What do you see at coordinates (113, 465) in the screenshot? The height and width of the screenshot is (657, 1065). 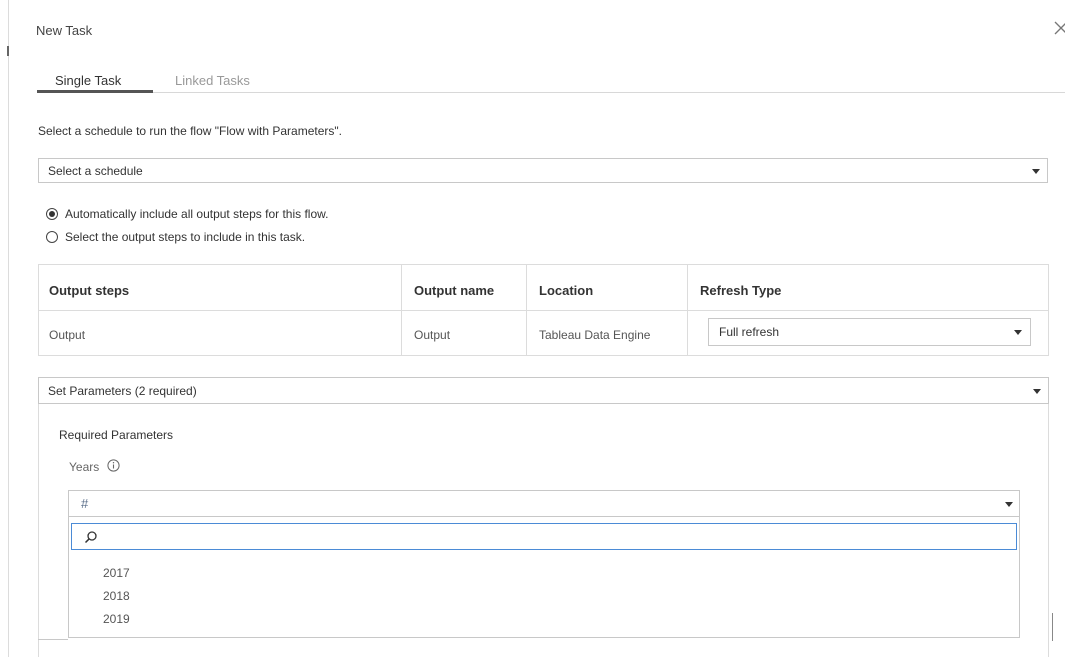 I see `info-icon` at bounding box center [113, 465].